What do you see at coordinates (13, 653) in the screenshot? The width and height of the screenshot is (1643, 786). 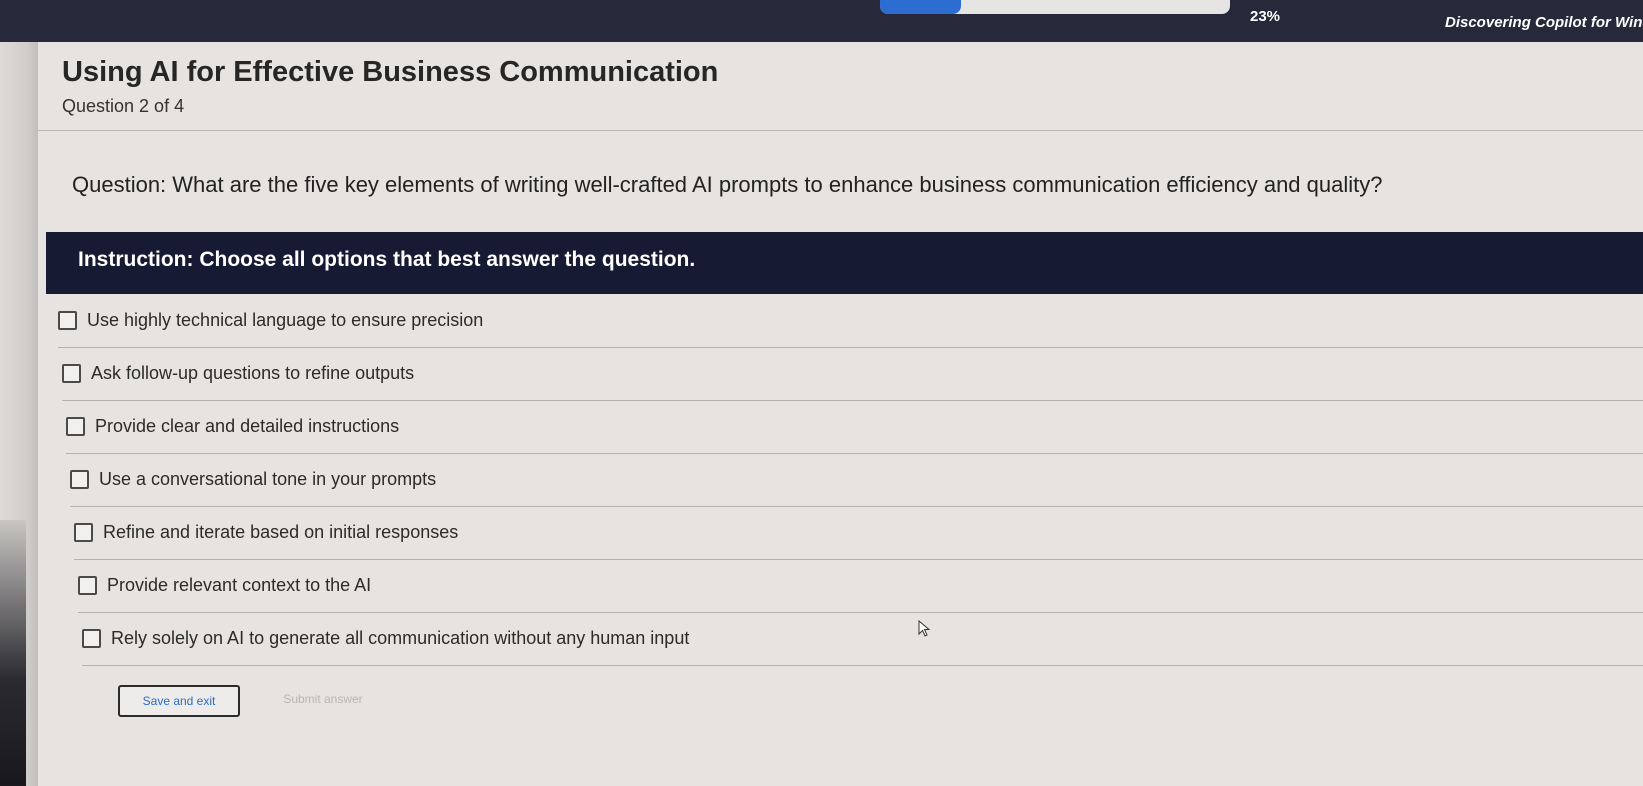 I see `left-edge-shadow` at bounding box center [13, 653].